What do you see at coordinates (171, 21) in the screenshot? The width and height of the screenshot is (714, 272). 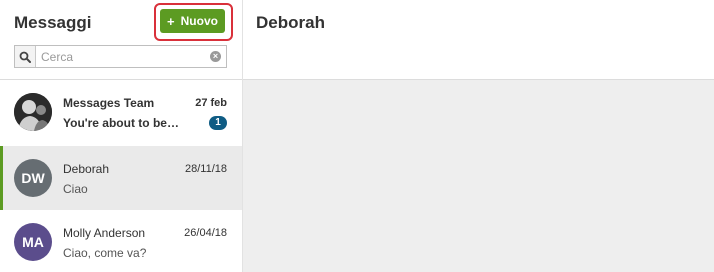 I see `plus-icon: +` at bounding box center [171, 21].